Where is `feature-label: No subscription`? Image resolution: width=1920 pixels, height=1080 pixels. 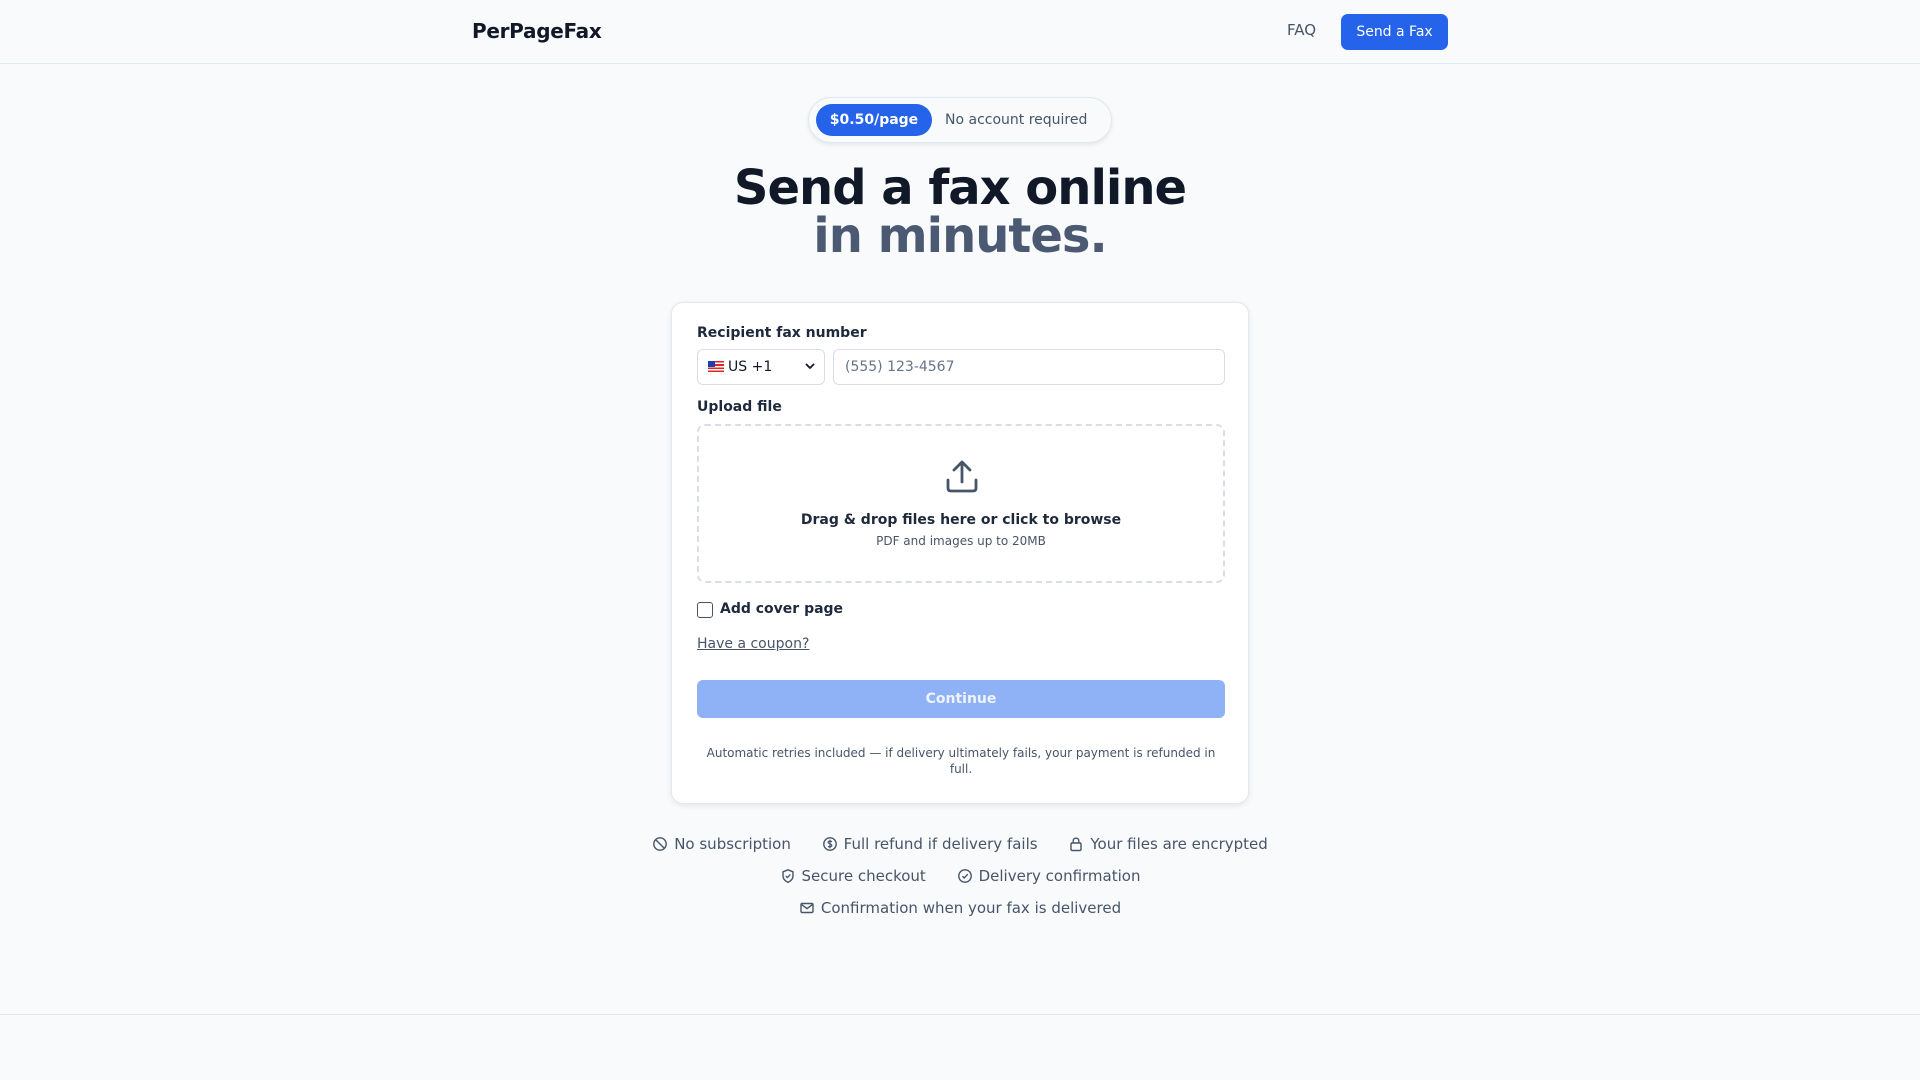 feature-label: No subscription is located at coordinates (732, 844).